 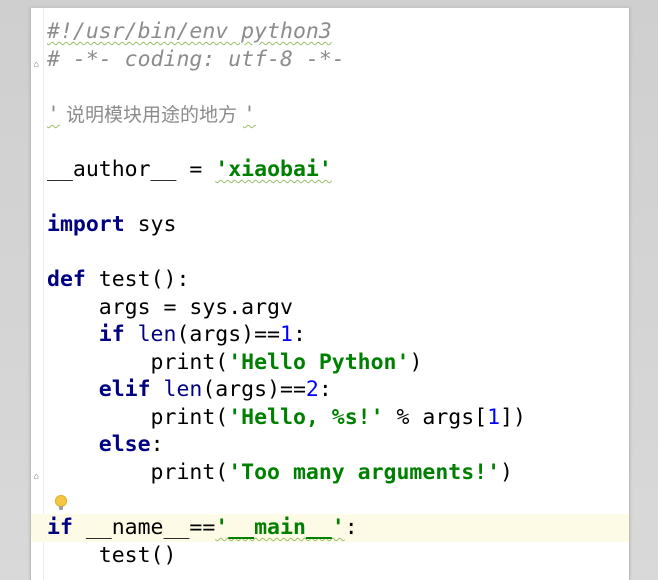 I want to click on docstring-quote-close: ', so click(x=249, y=114).